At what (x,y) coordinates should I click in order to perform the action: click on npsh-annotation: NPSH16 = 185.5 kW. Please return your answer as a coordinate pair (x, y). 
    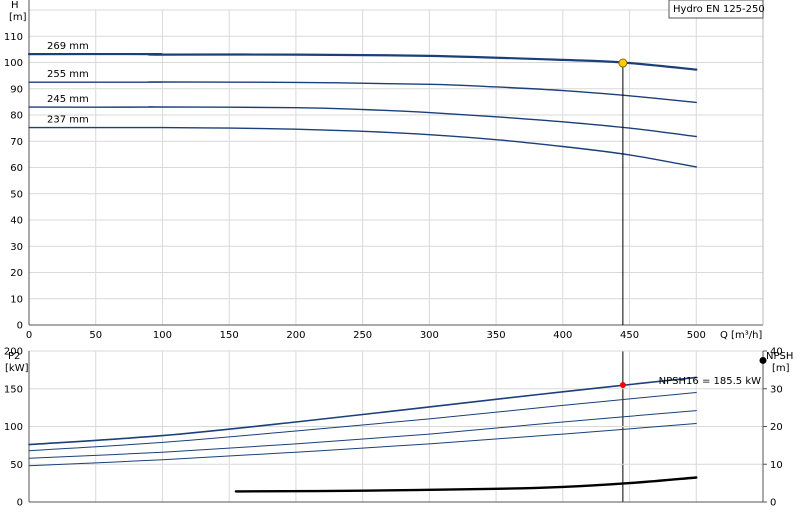
    Looking at the image, I should click on (710, 381).